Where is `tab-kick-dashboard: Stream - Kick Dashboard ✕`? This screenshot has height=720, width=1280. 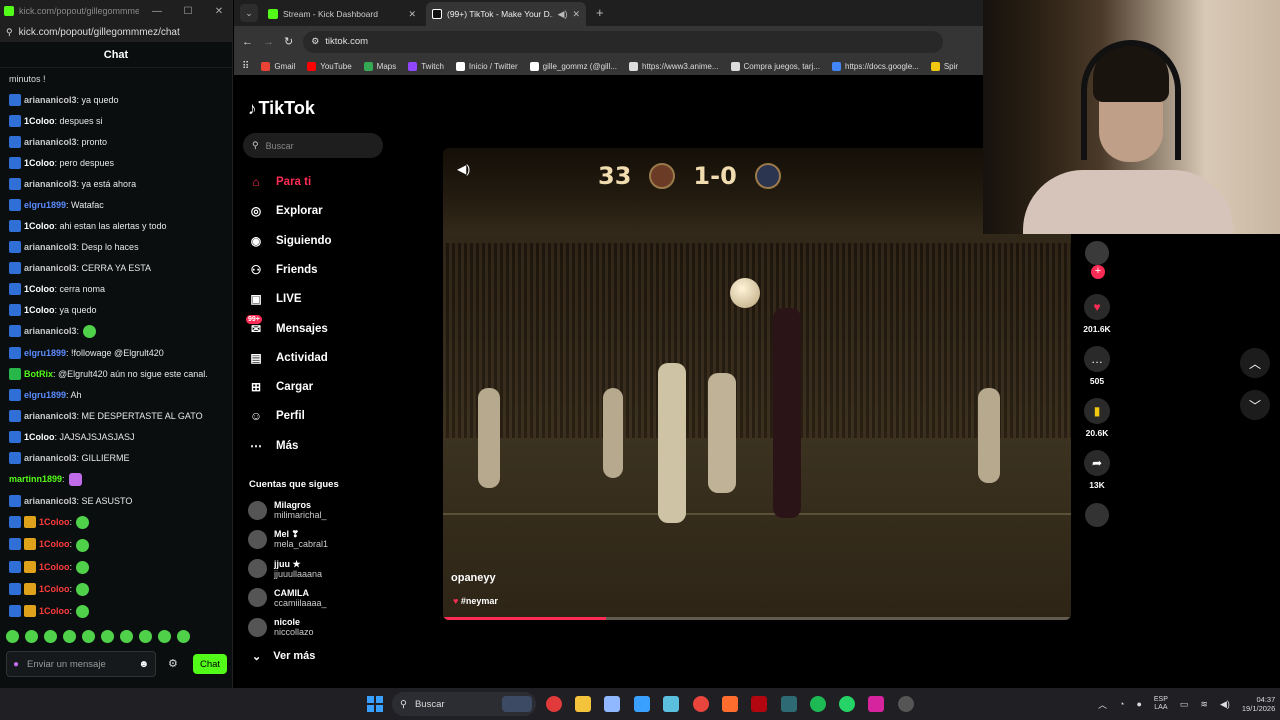 tab-kick-dashboard: Stream - Kick Dashboard ✕ is located at coordinates (342, 14).